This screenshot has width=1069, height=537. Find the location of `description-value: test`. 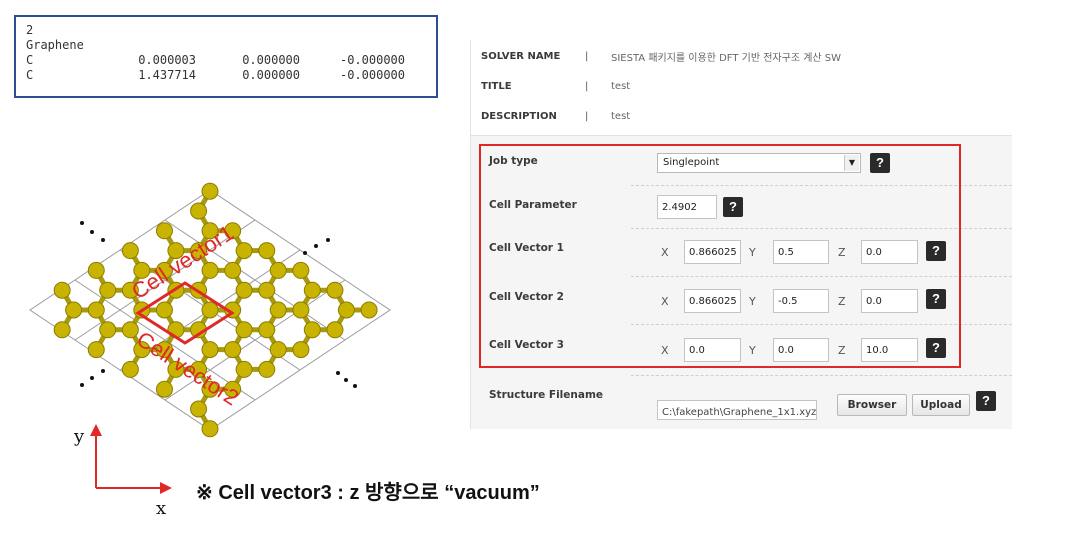

description-value: test is located at coordinates (621, 116).